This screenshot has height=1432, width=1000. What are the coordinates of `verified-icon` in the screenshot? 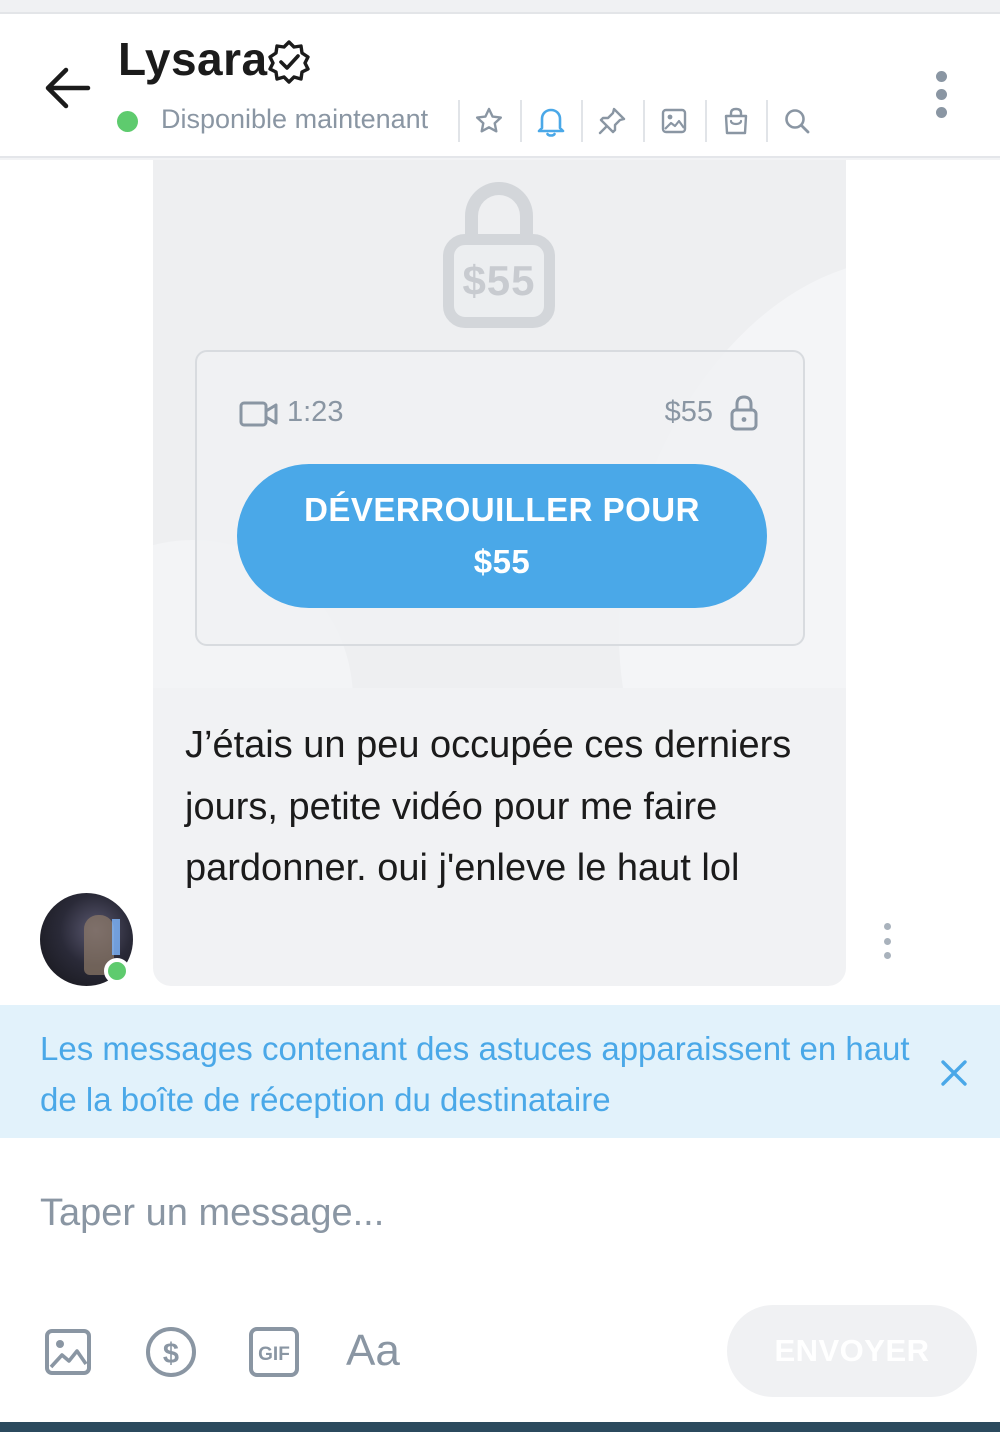 It's located at (289, 62).